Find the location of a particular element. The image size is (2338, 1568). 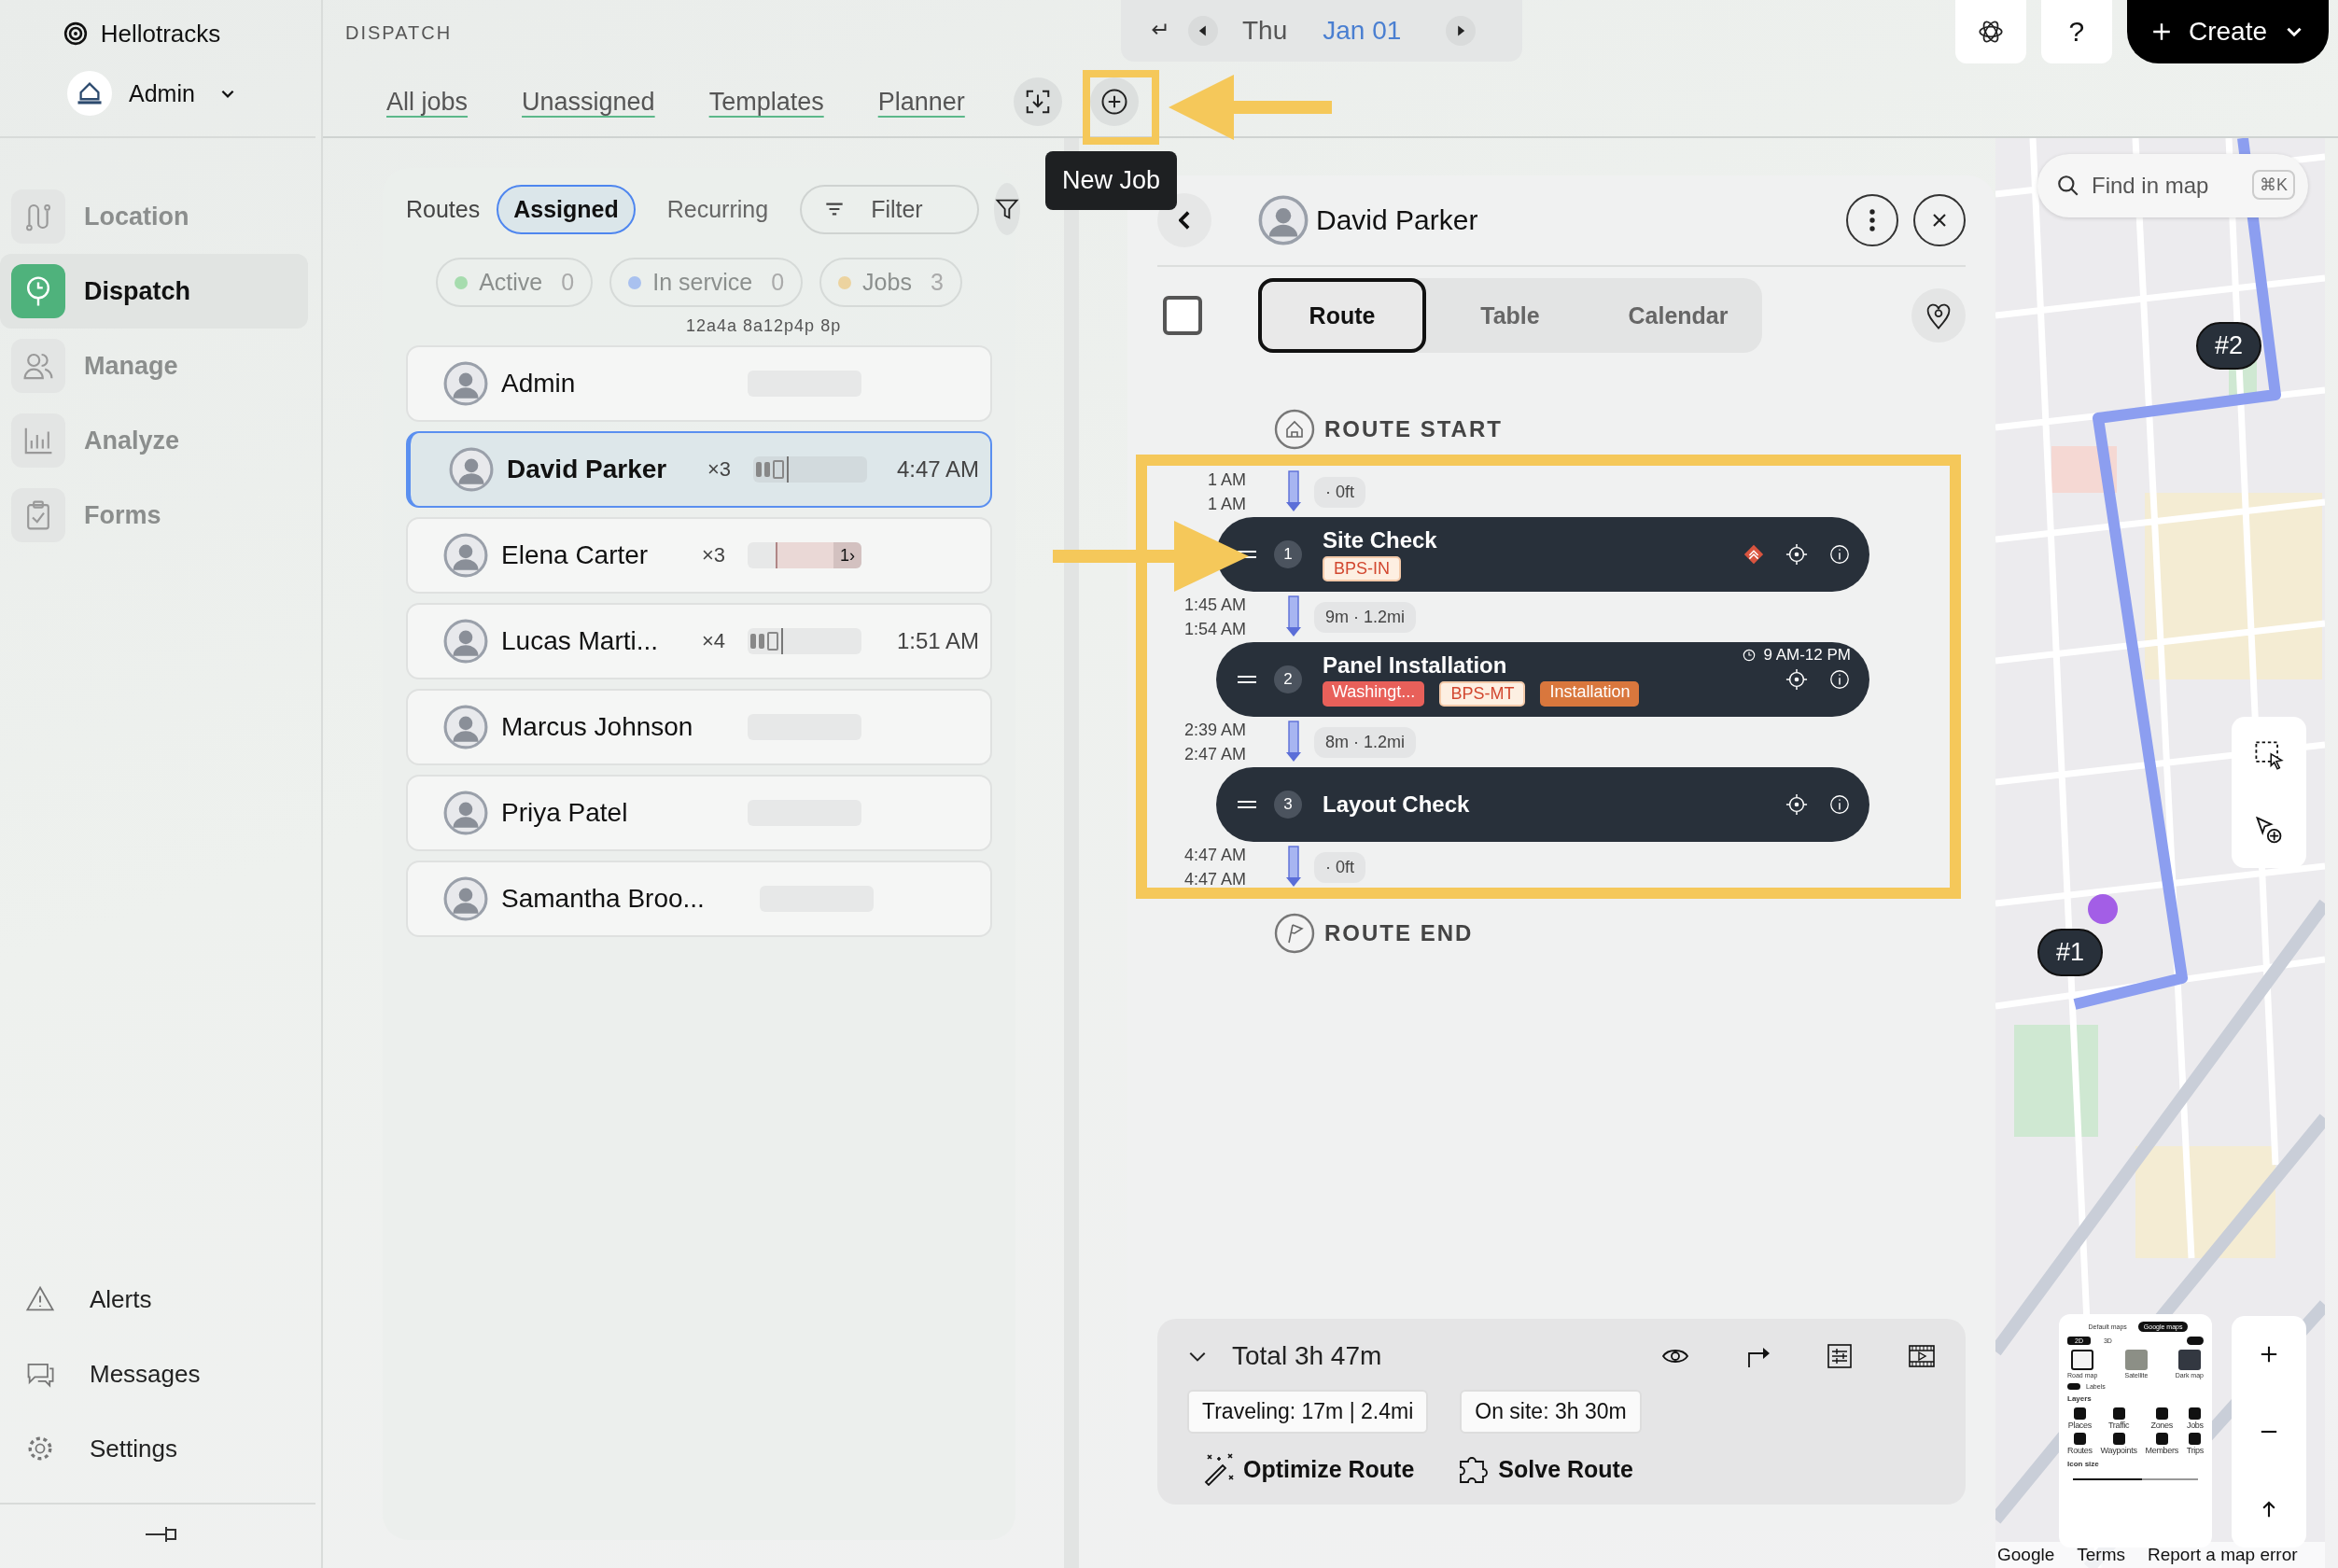

search-icon is located at coordinates (2068, 186).